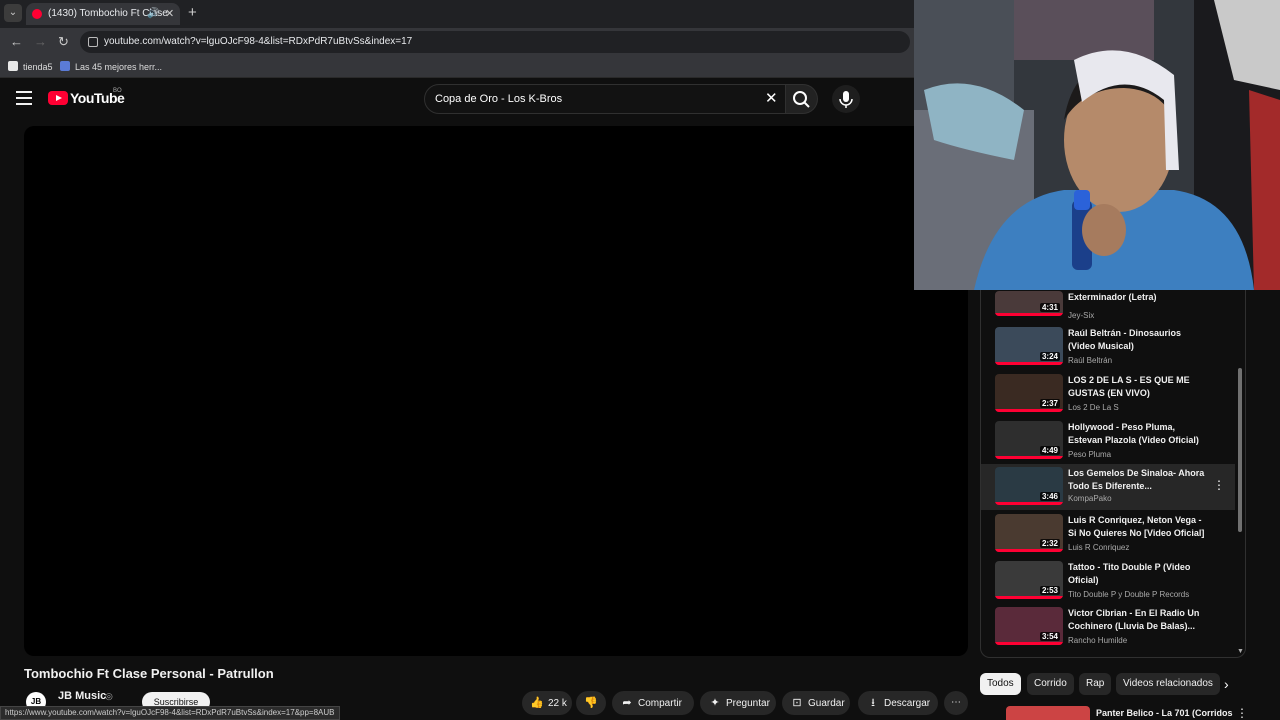 The height and width of the screenshot is (720, 1280). Describe the element at coordinates (1097, 640) in the screenshot. I see `playlist-item-channel: Rancho Humilde` at that location.